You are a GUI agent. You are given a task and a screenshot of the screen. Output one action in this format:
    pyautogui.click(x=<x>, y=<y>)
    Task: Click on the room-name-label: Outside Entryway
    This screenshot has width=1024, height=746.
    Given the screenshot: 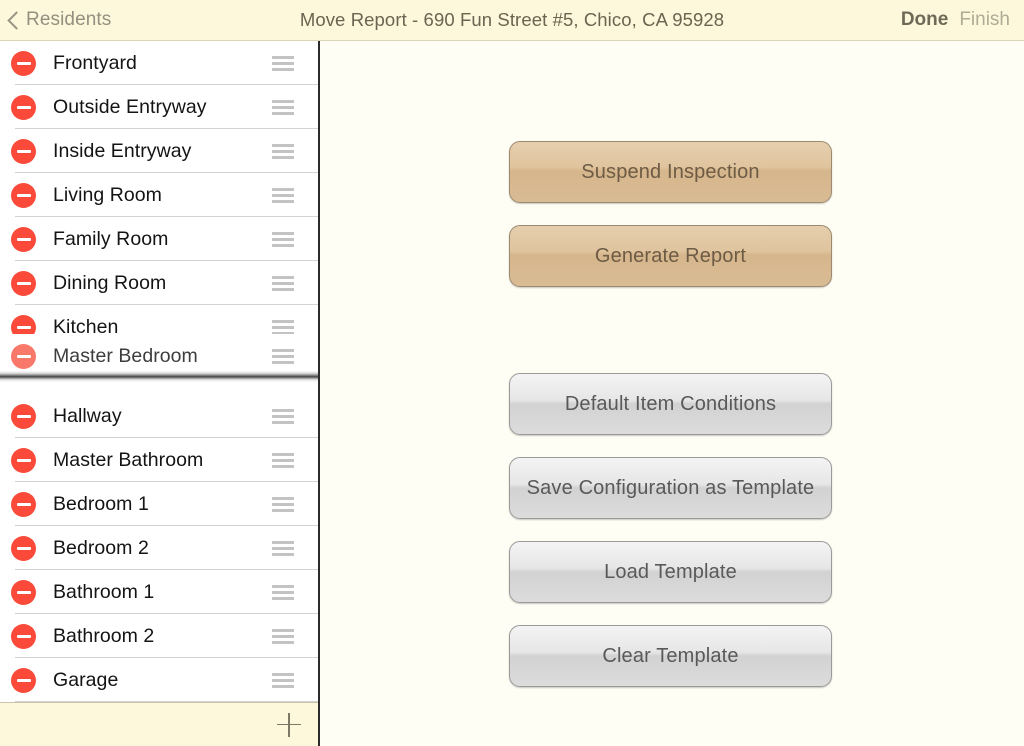 What is the action you would take?
    pyautogui.click(x=130, y=106)
    